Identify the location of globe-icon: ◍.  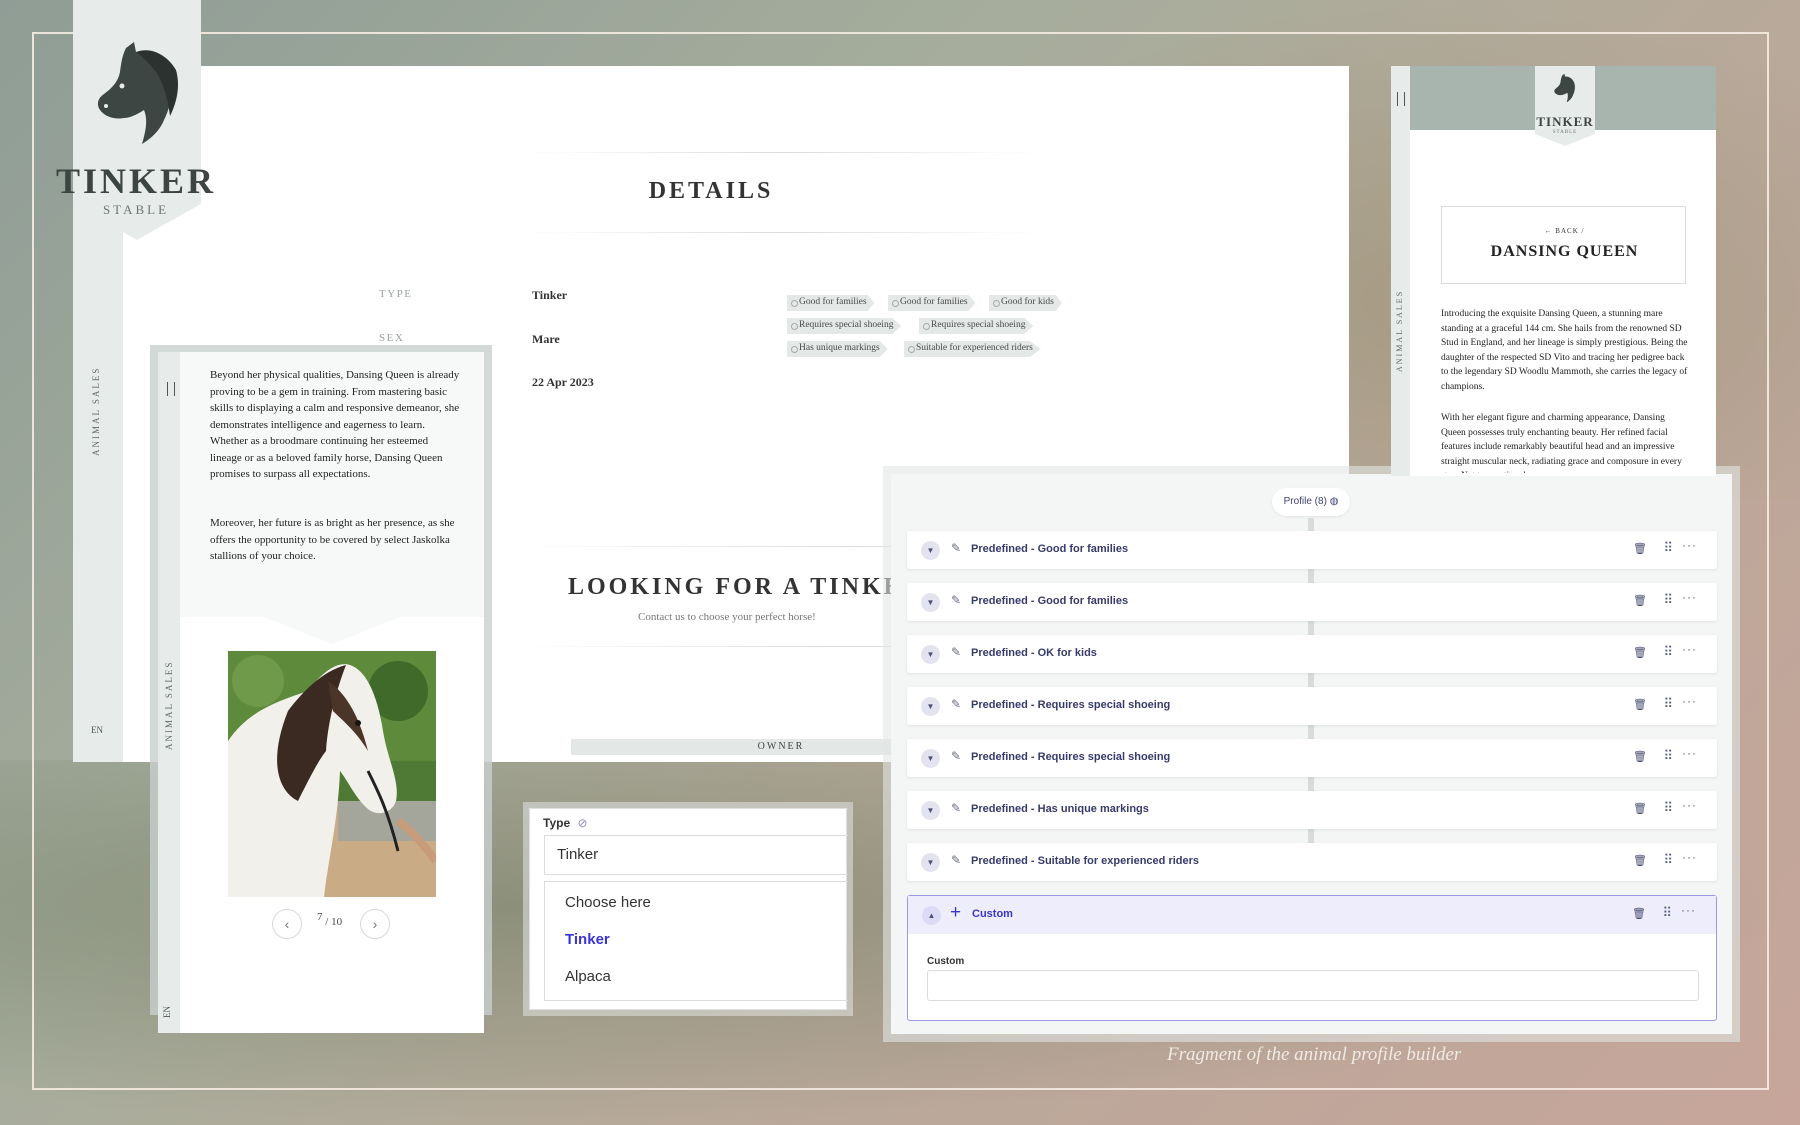
(1334, 501).